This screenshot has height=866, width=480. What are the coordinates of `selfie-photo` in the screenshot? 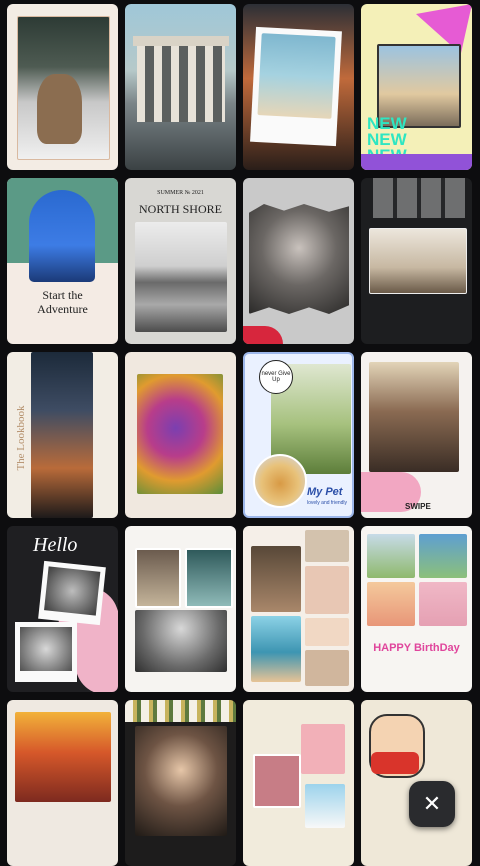 It's located at (181, 781).